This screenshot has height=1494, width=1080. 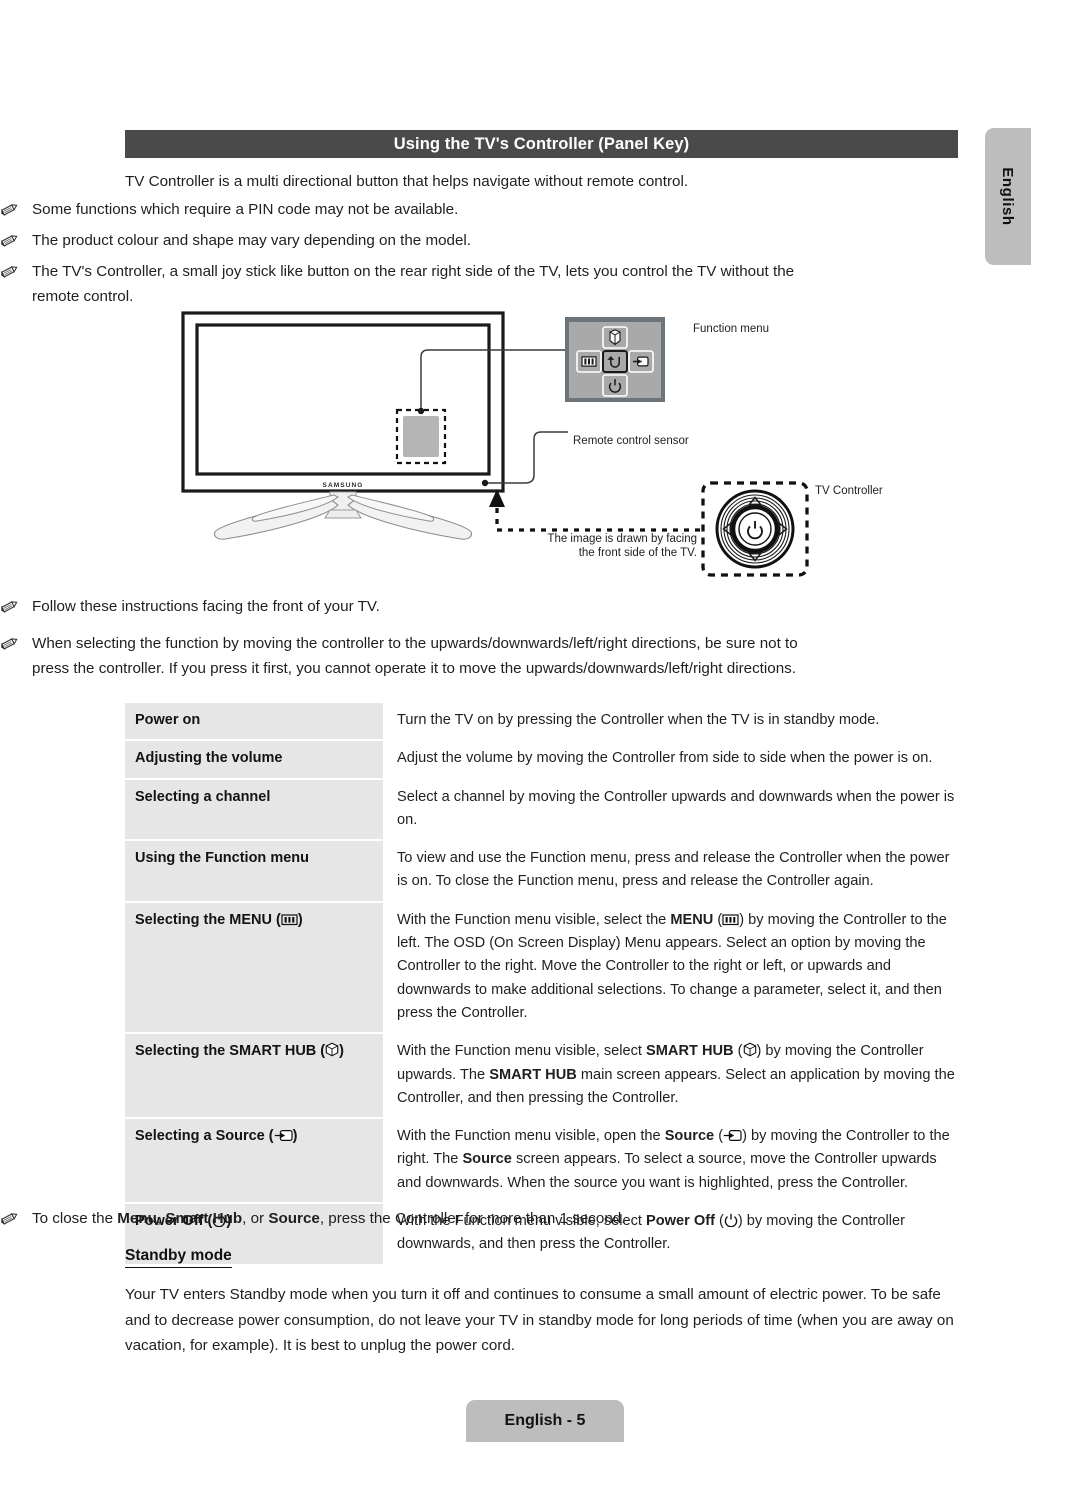 I want to click on figure-label-remote-sensor: Remote control sensor, so click(x=631, y=441).